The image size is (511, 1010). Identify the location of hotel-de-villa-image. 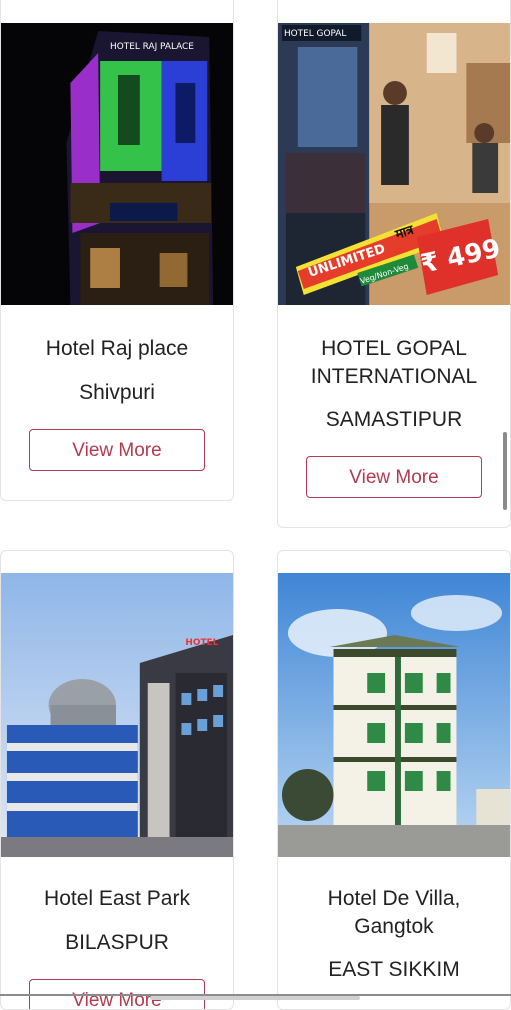
(394, 715).